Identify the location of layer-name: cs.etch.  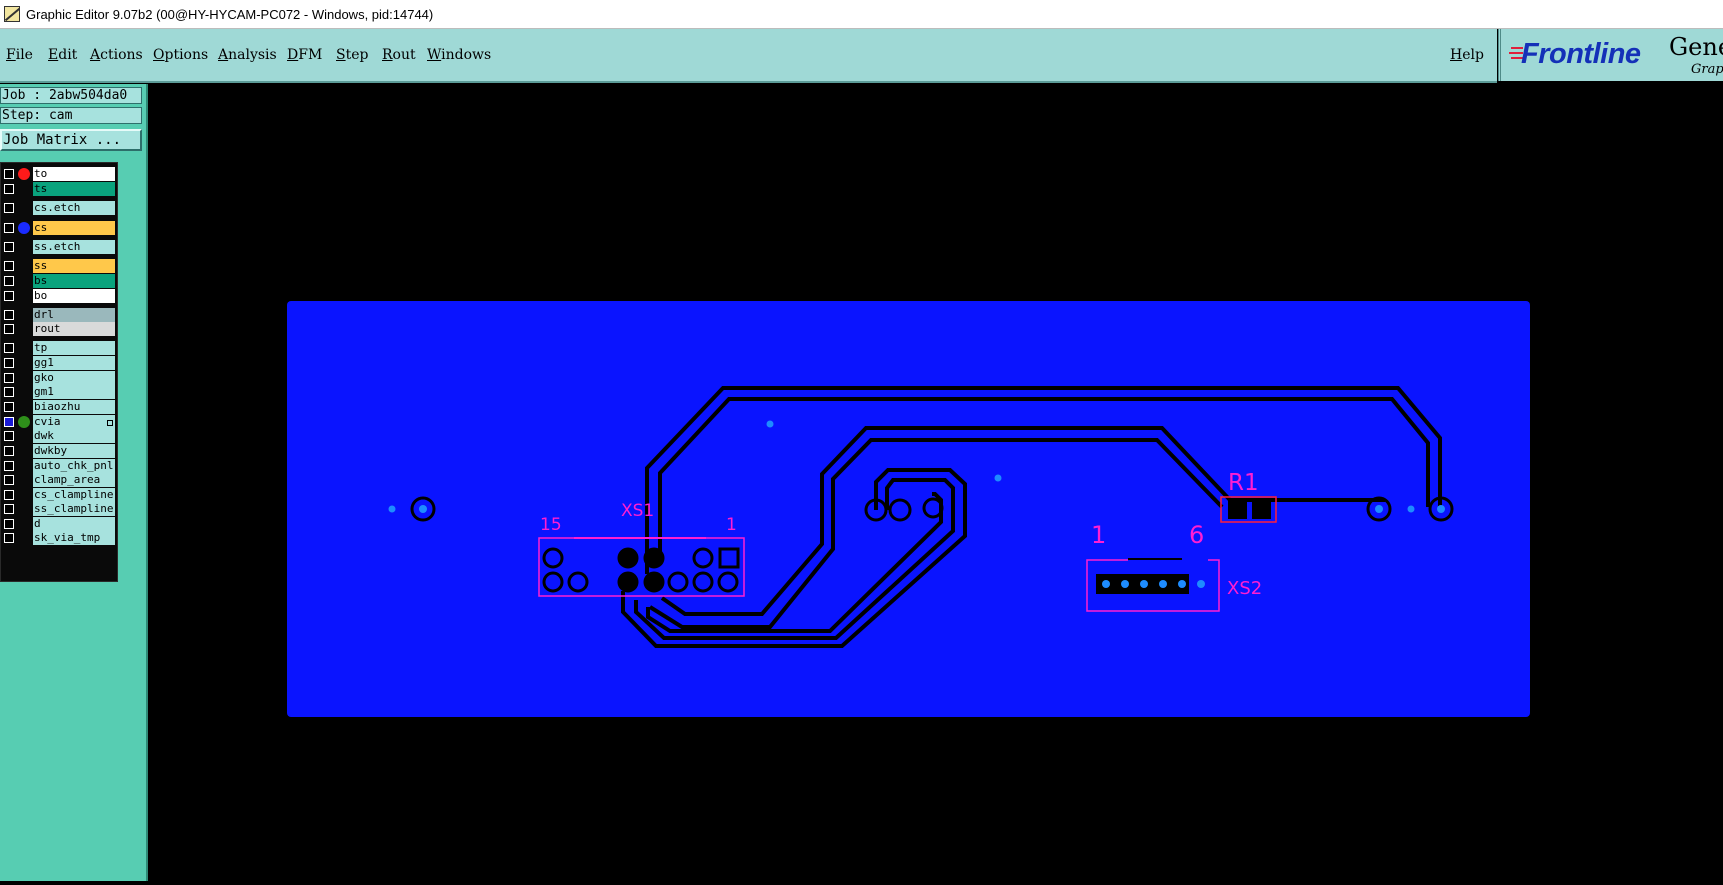
(74, 208).